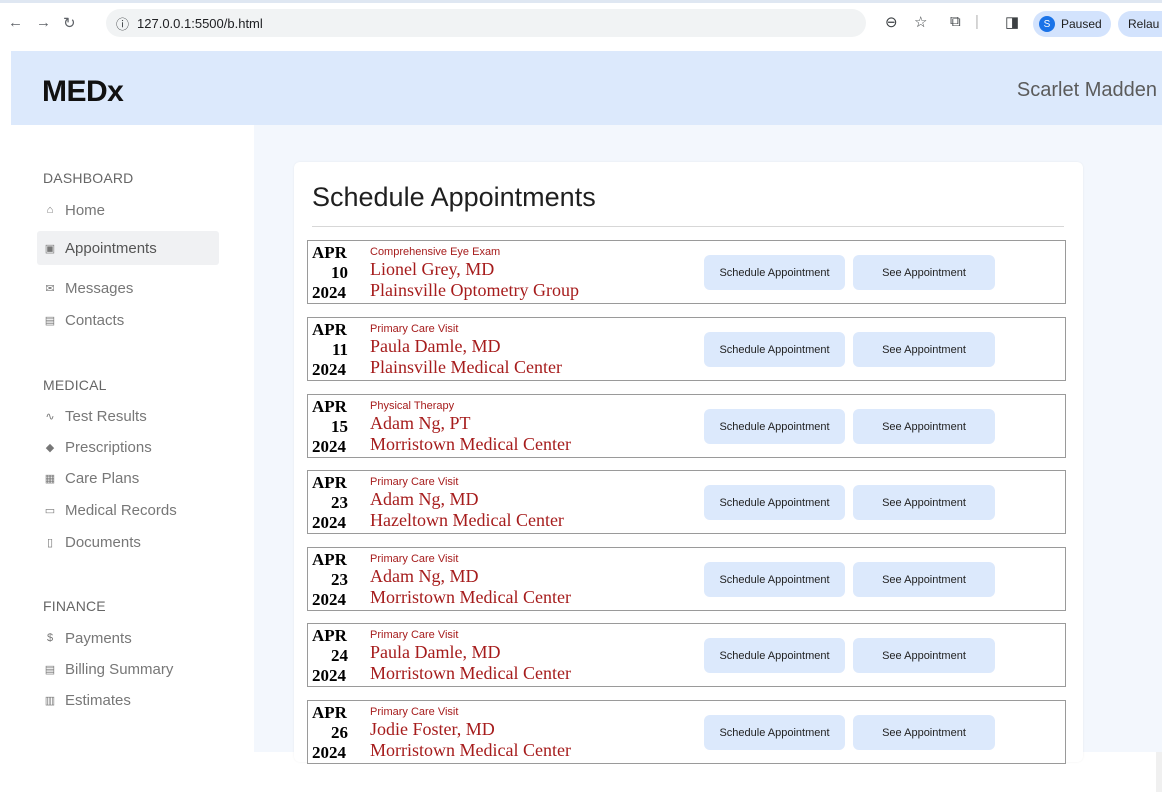  What do you see at coordinates (50, 447) in the screenshot?
I see `pill-icon: ◆` at bounding box center [50, 447].